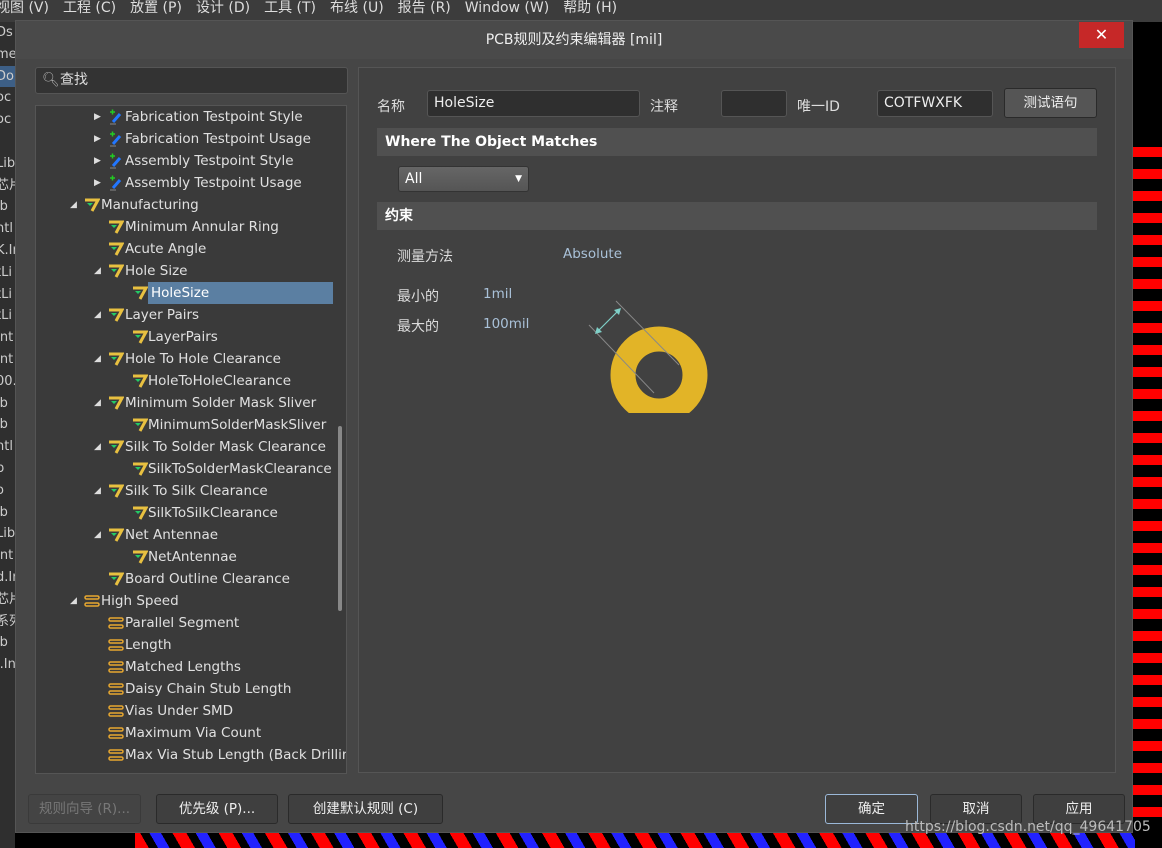  Describe the element at coordinates (357, 11) in the screenshot. I see `menu-item: 布线 (U)` at that location.